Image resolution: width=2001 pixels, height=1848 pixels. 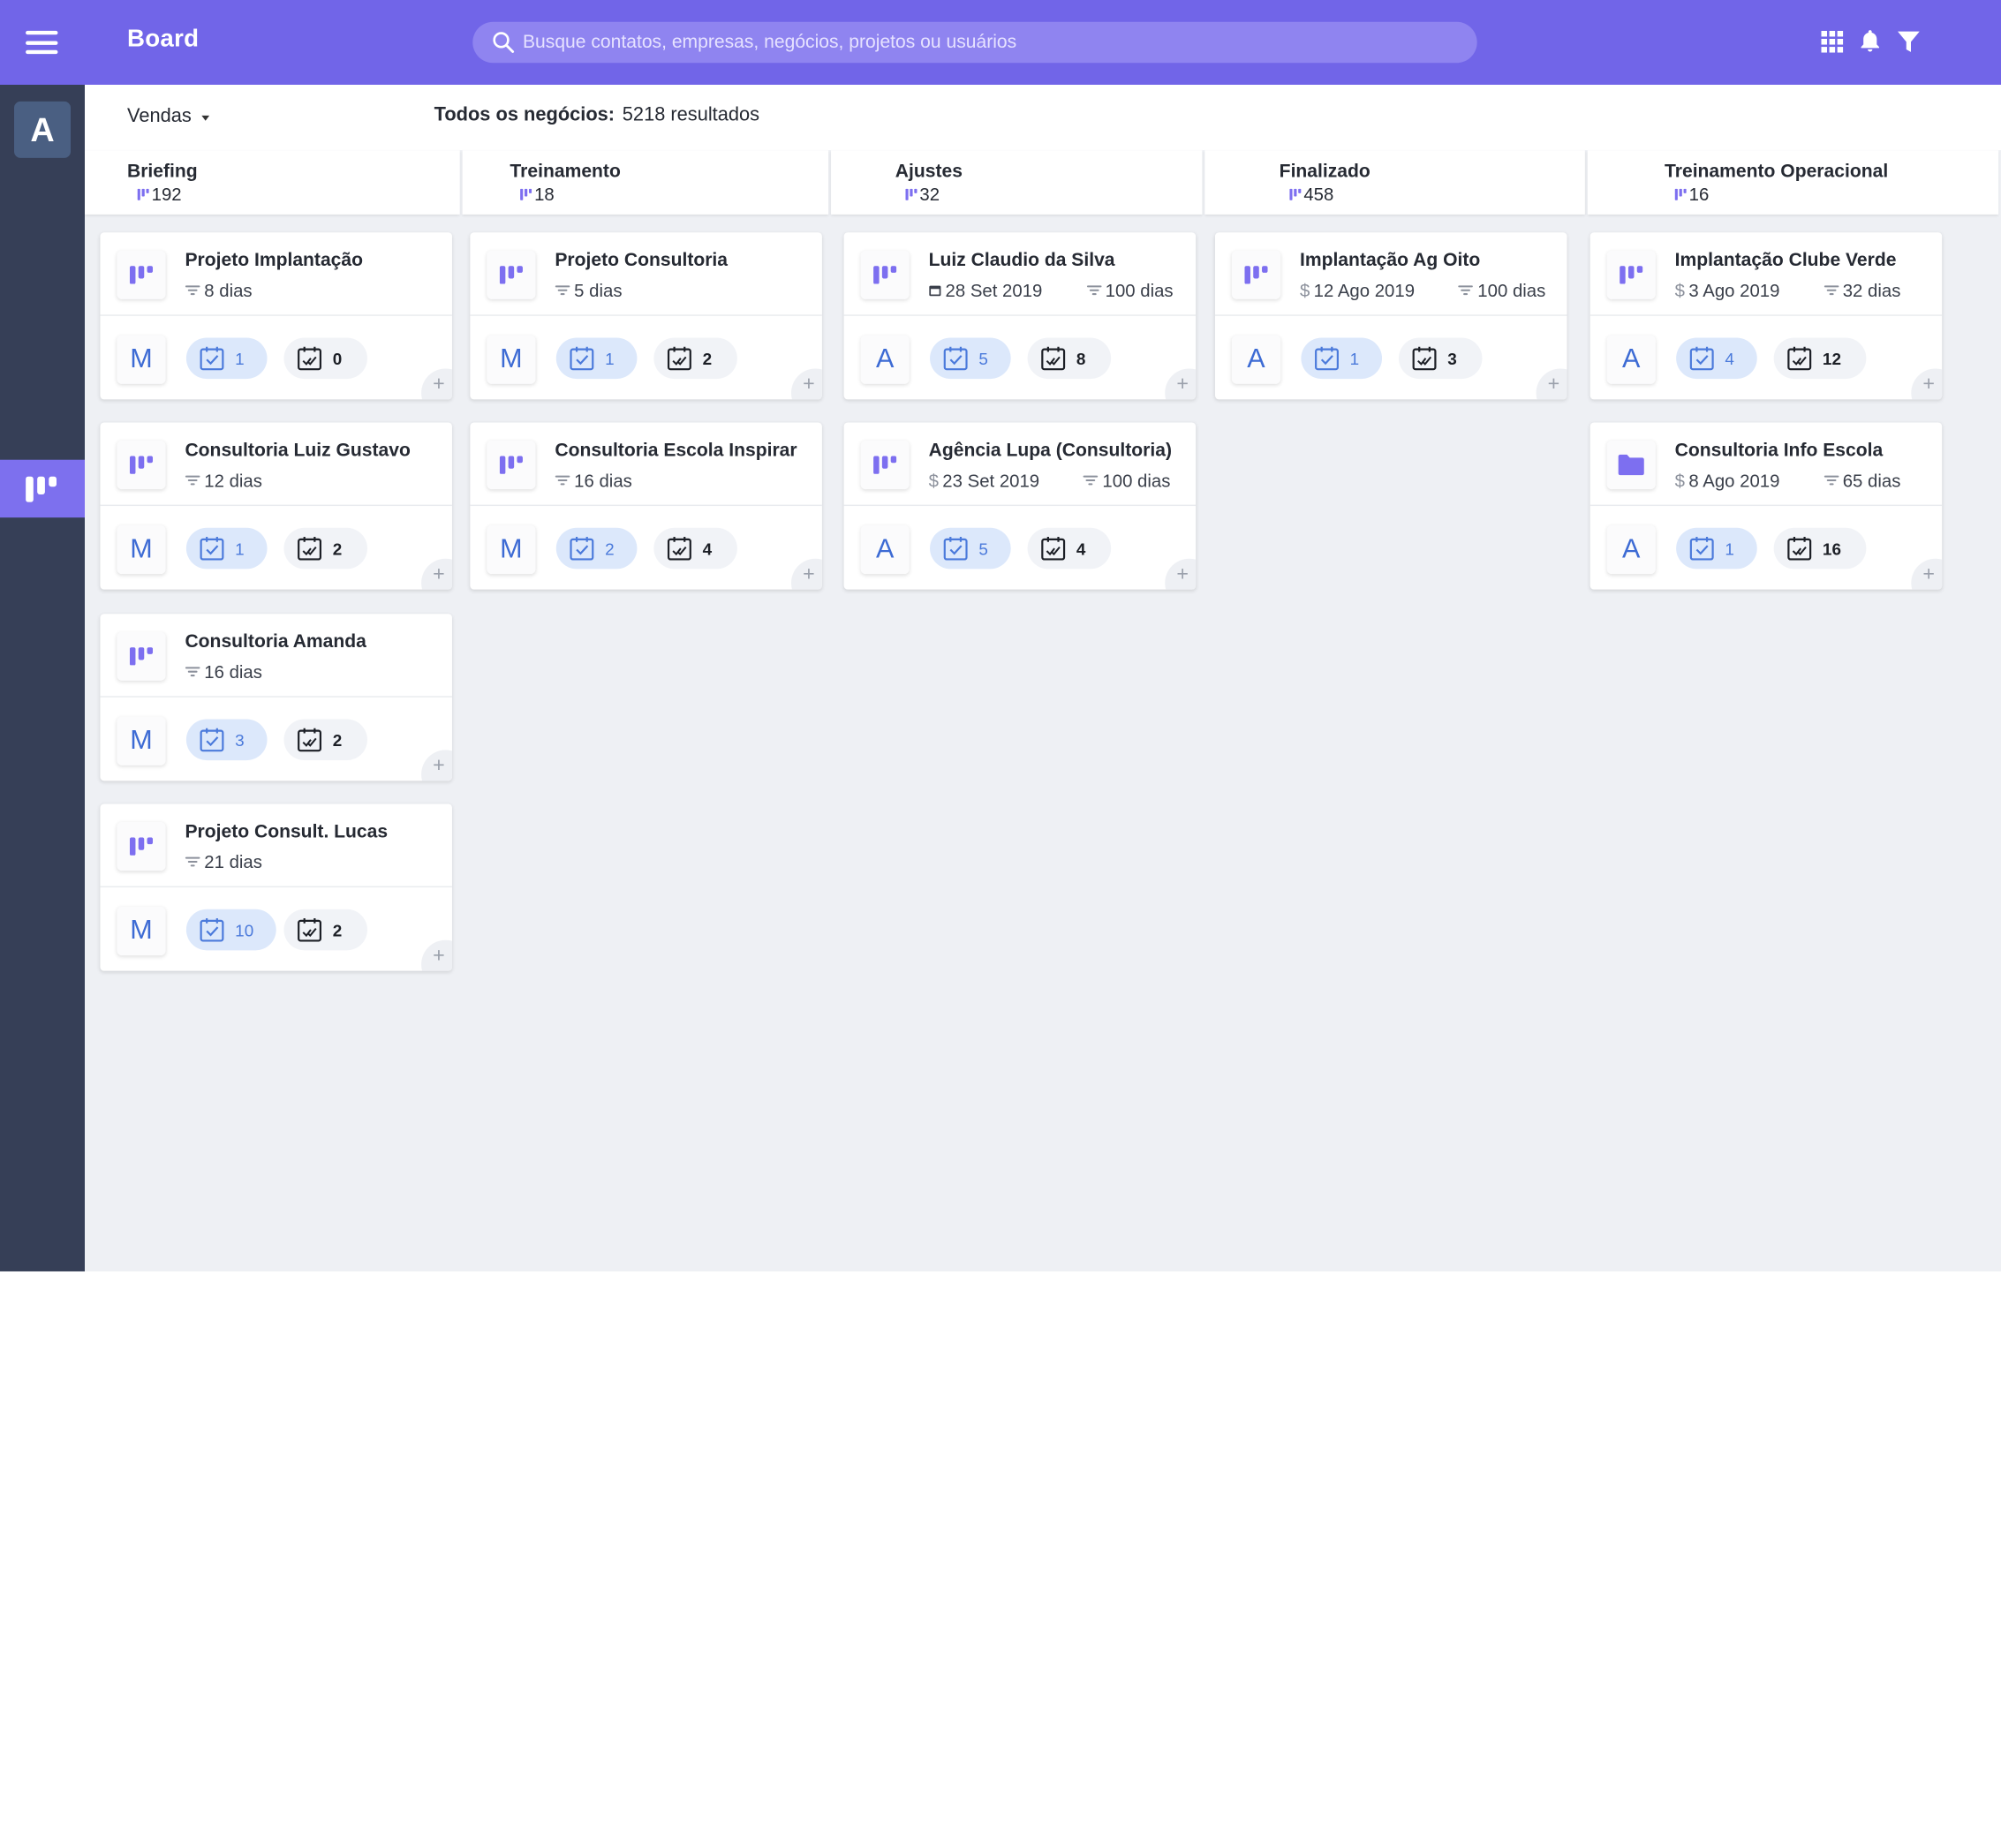 I want to click on card-title: Projeto Consult. Lucas, so click(x=286, y=832).